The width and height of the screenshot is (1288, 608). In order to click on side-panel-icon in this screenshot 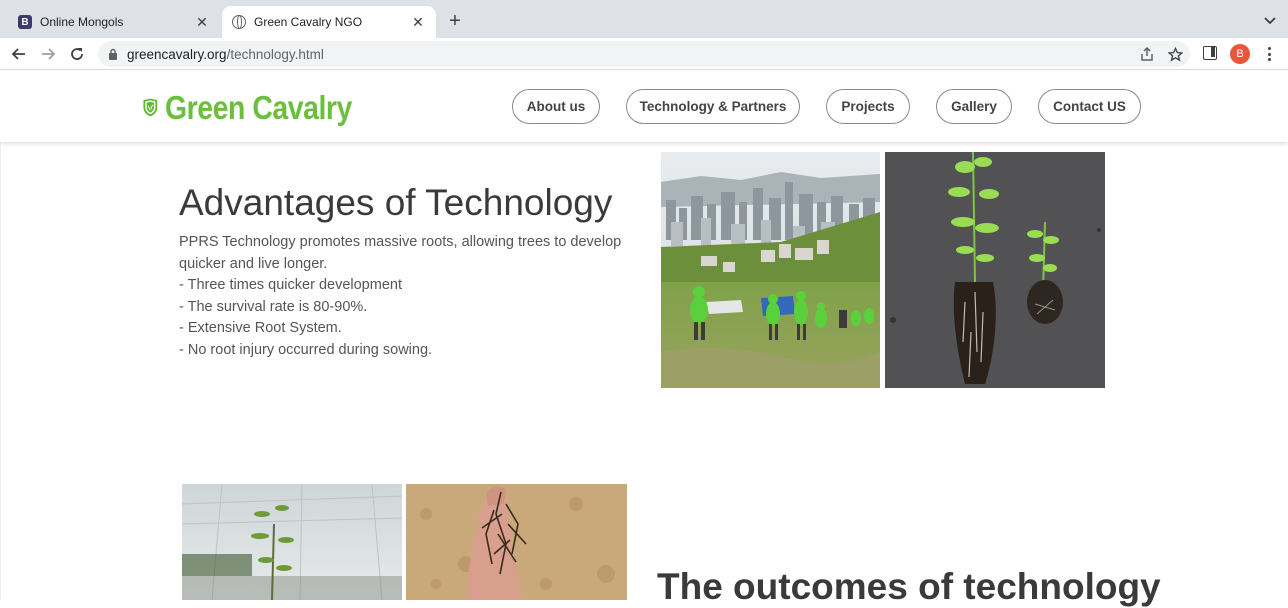, I will do `click(1210, 53)`.